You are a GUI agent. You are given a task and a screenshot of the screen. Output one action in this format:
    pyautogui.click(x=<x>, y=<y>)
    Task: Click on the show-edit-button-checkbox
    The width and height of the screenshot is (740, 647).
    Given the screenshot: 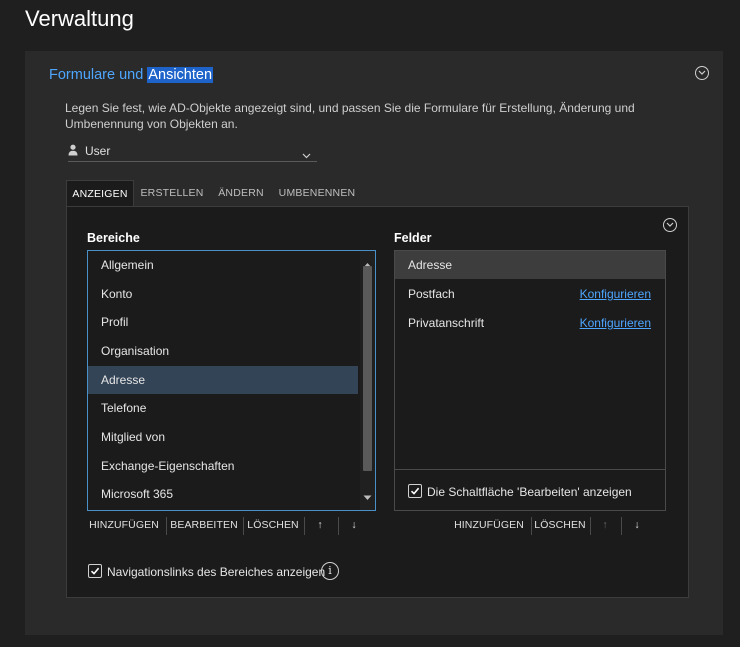 What is the action you would take?
    pyautogui.click(x=415, y=491)
    